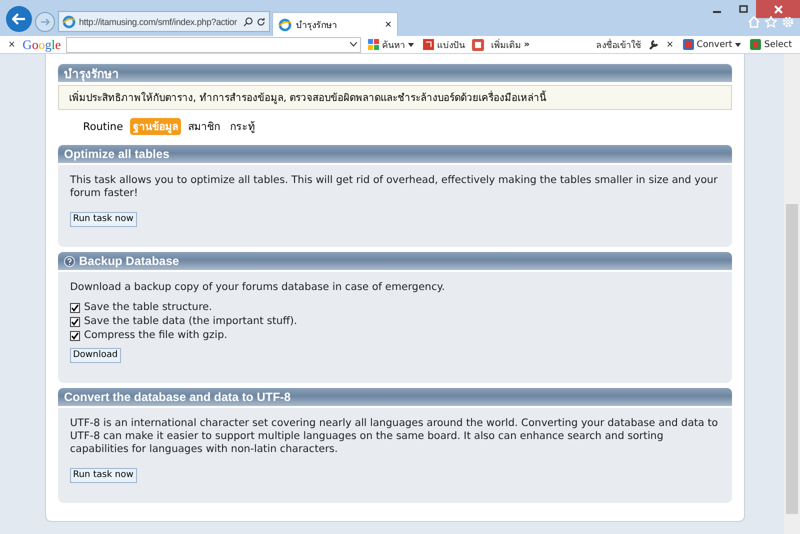  I want to click on sign-in-button: ลงชื่อเข้าใช้, so click(619, 45).